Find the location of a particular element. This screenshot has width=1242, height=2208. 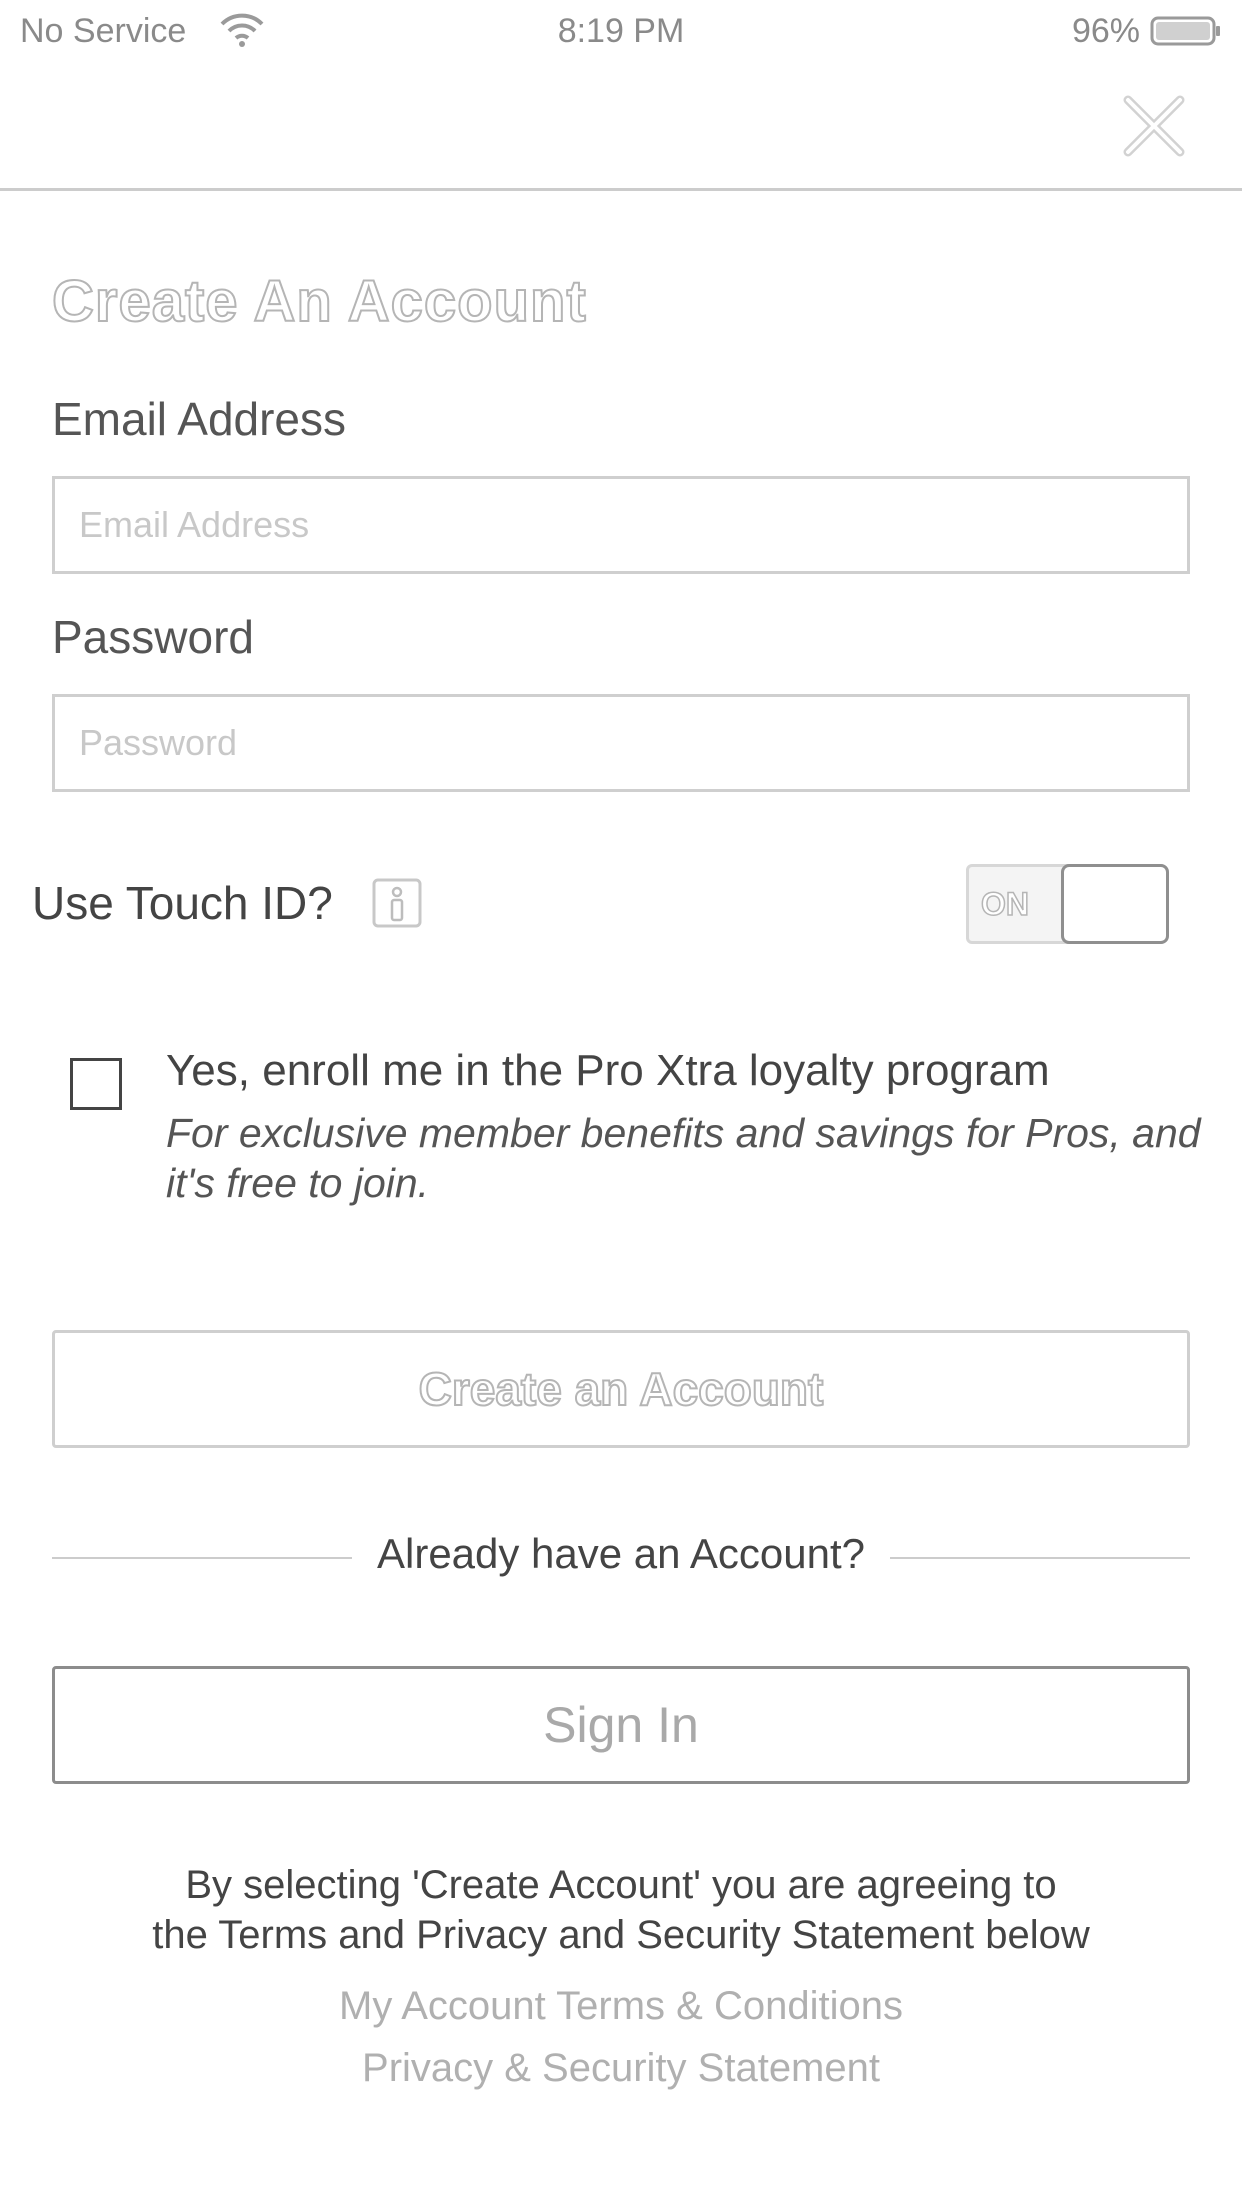

info-button is located at coordinates (397, 903).